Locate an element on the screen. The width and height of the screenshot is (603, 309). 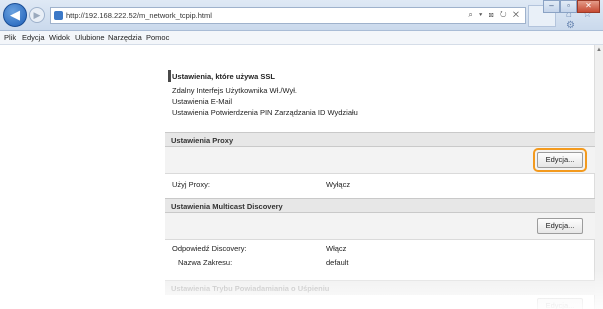
proxy-section-title: Ustawienia Proxy is located at coordinates (202, 140).